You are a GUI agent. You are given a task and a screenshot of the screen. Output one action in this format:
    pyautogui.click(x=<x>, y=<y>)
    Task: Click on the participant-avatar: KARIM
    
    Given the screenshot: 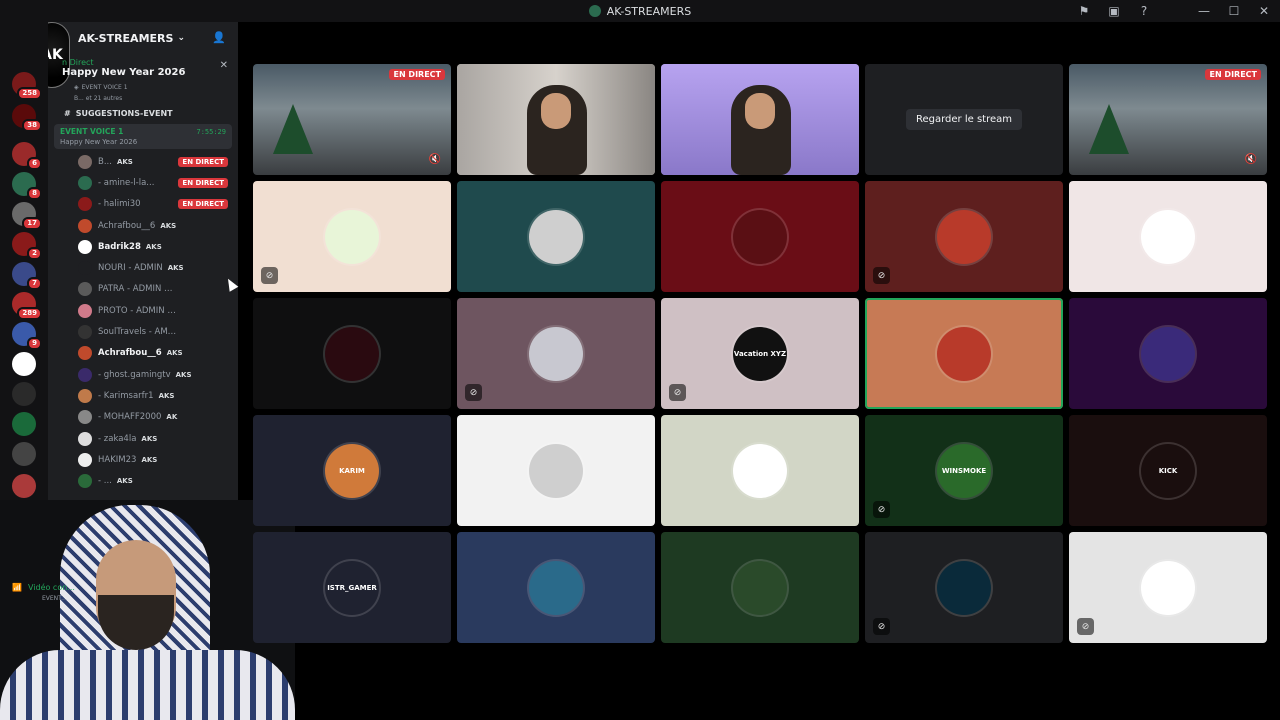 What is the action you would take?
    pyautogui.click(x=352, y=470)
    